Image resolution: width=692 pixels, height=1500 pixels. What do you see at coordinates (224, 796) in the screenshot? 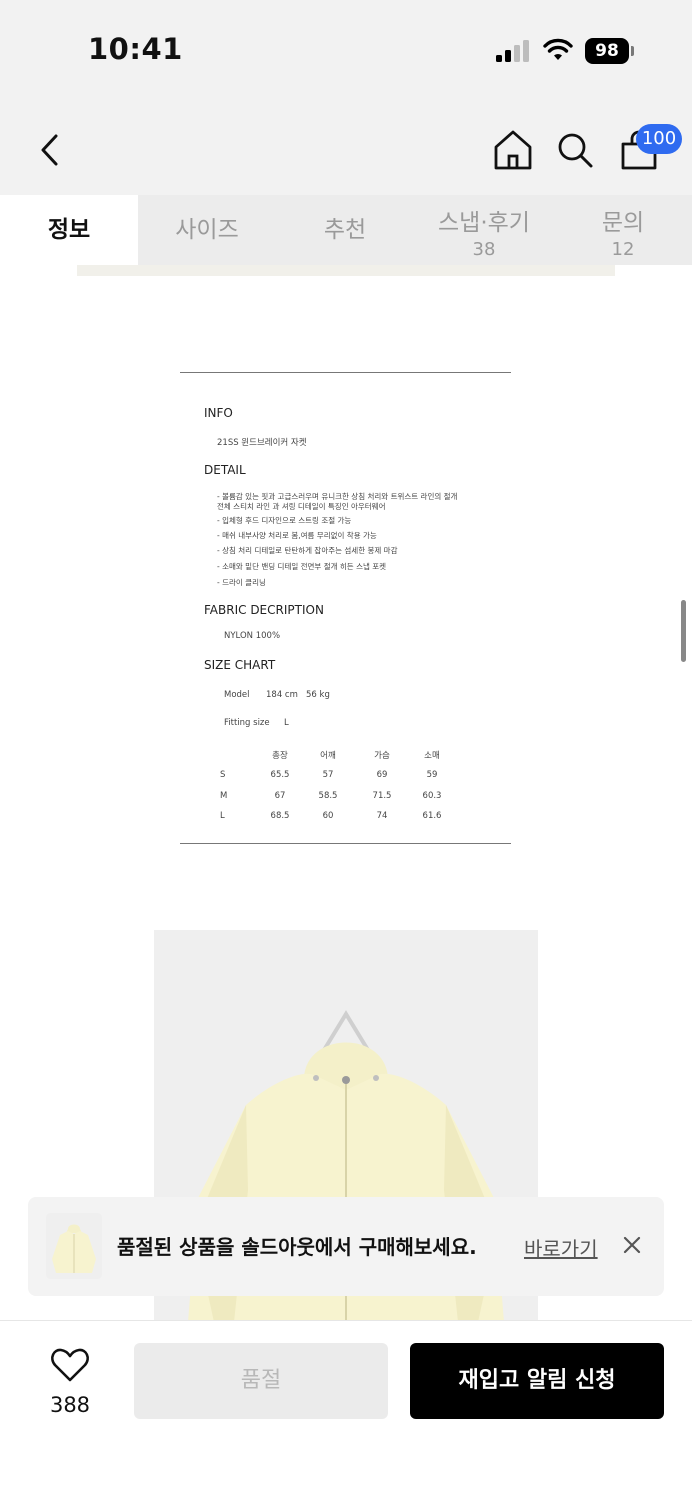
I see `size-row-label: M` at bounding box center [224, 796].